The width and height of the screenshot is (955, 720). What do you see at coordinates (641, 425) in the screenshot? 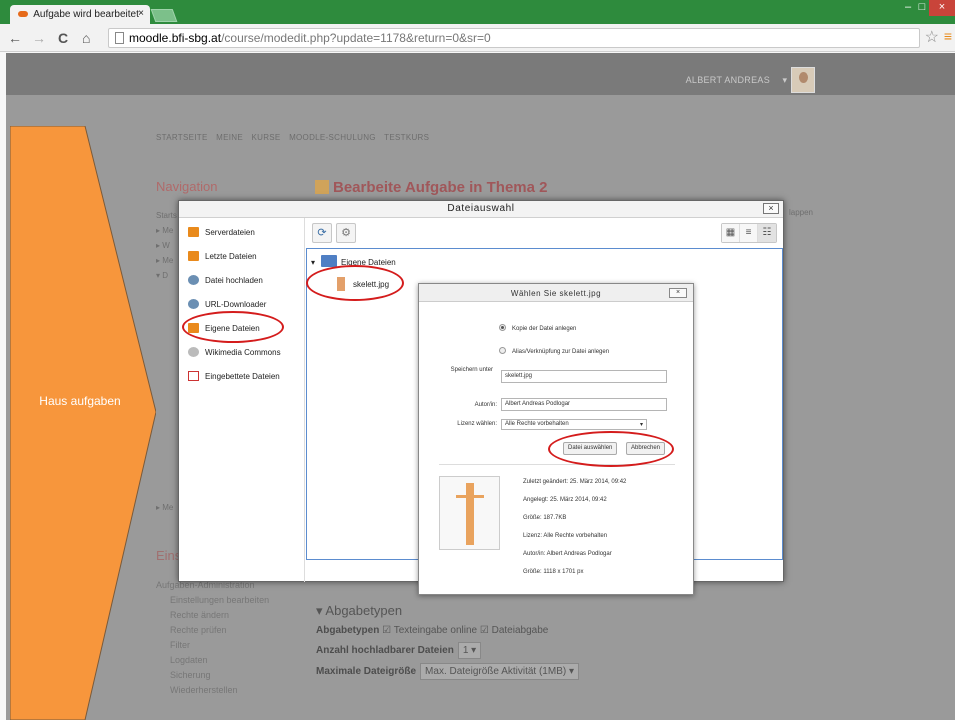
I see `select-caret-icon: ▾` at bounding box center [641, 425].